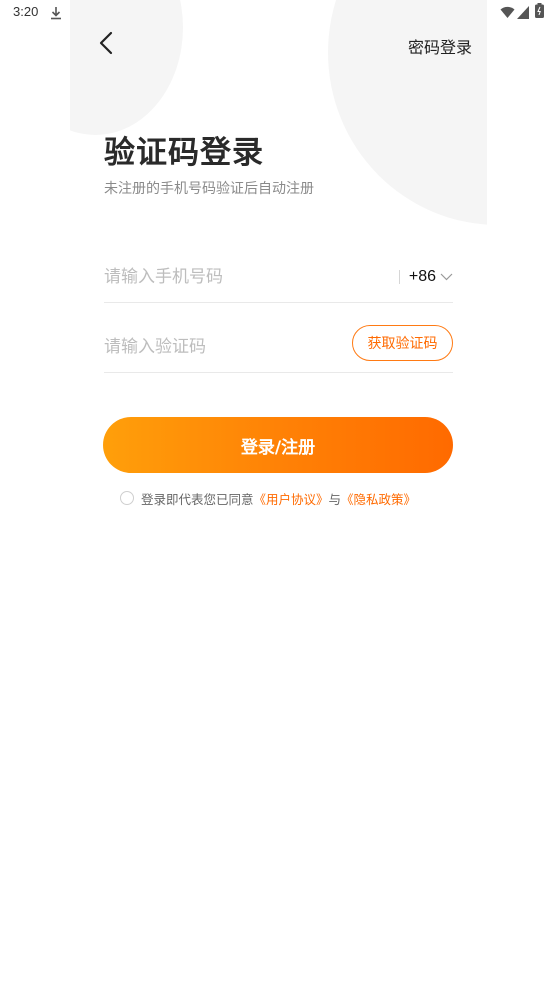 The width and height of the screenshot is (556, 990). What do you see at coordinates (224, 277) in the screenshot?
I see `phone-input` at bounding box center [224, 277].